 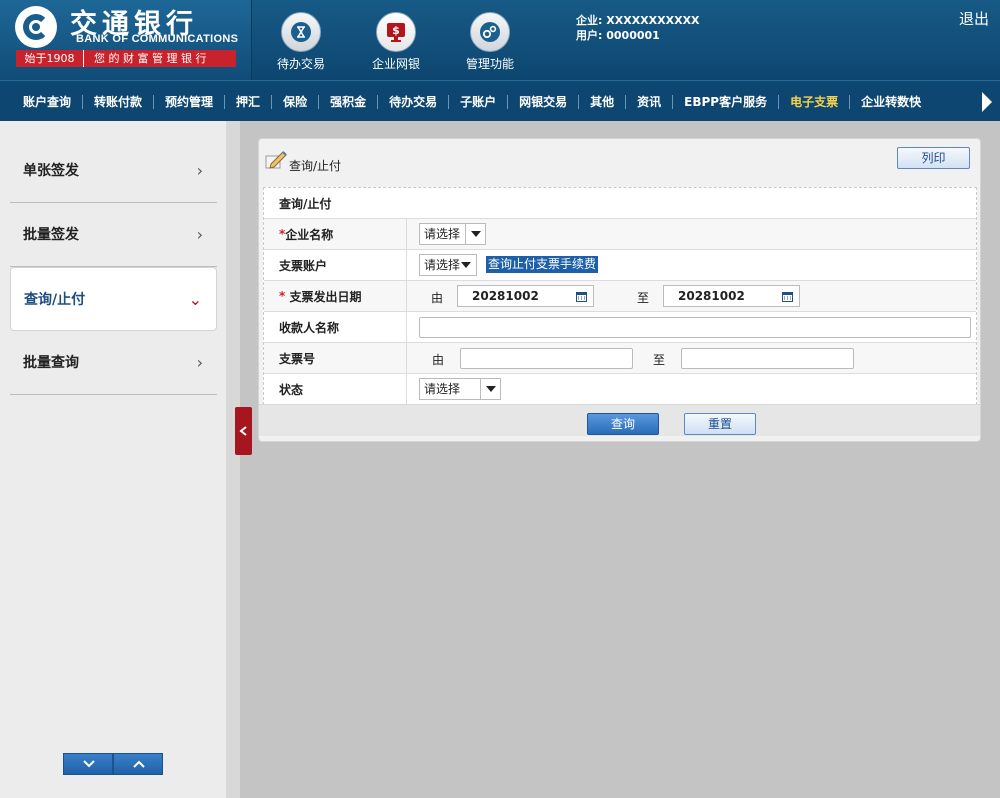 I want to click on nav-management-functions-label: 管理功能, so click(x=489, y=64).